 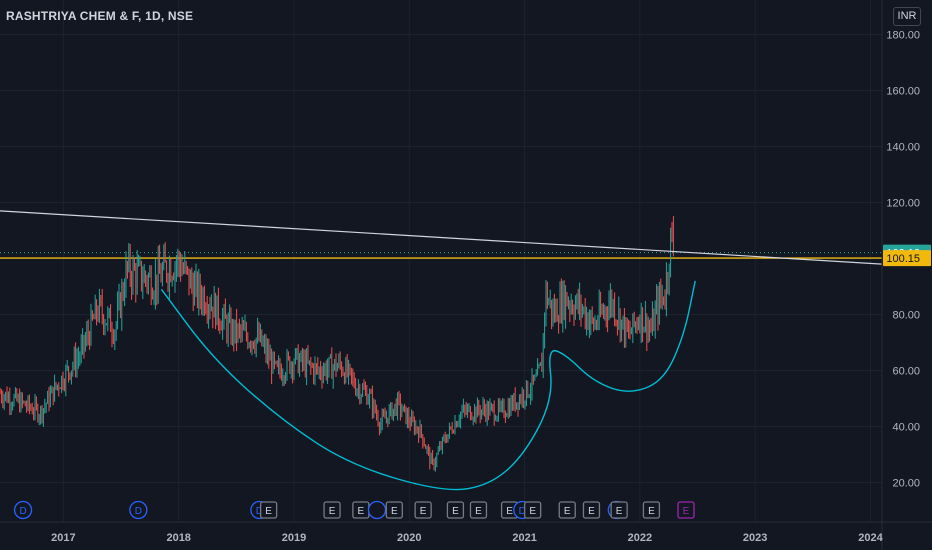 What do you see at coordinates (178, 538) in the screenshot?
I see `time-tick-label: 2018` at bounding box center [178, 538].